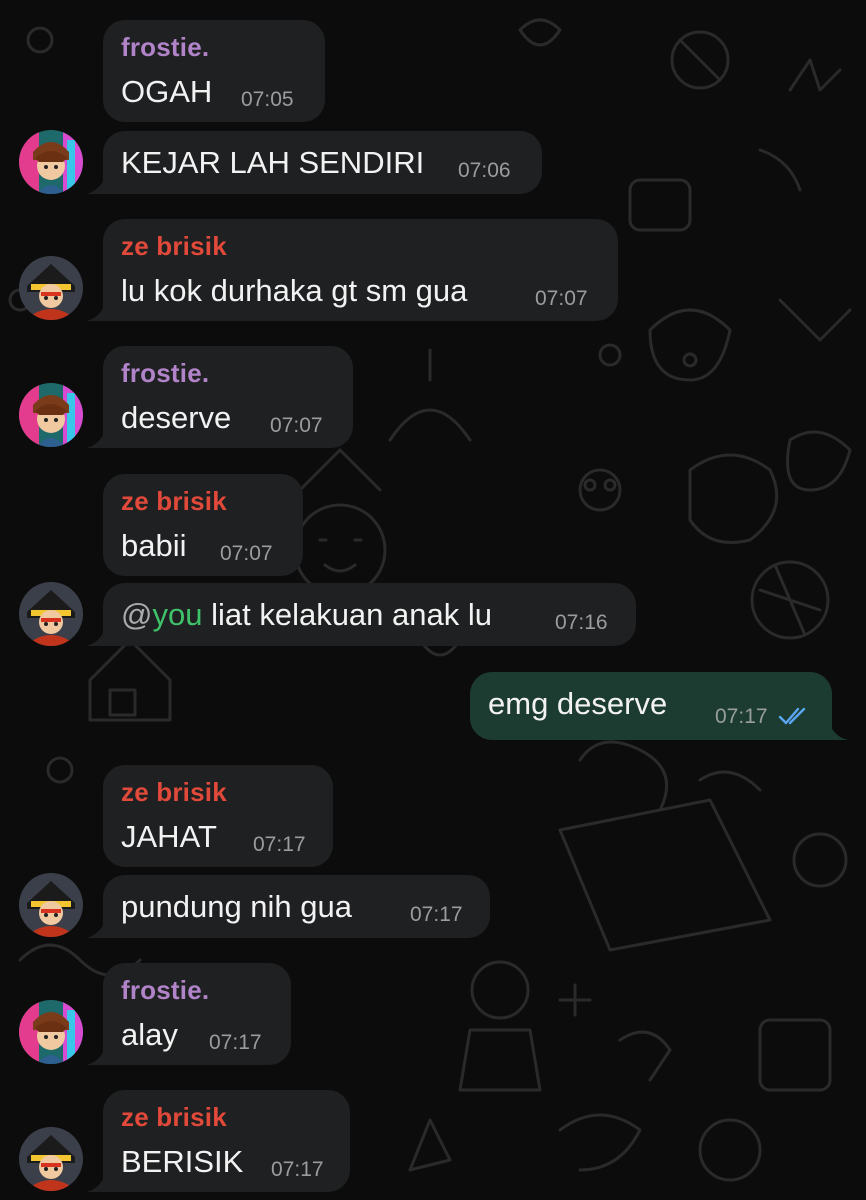  I want to click on message-bubble: ze brisik lu kok durhaka gt sm gua 07:07, so click(360, 270).